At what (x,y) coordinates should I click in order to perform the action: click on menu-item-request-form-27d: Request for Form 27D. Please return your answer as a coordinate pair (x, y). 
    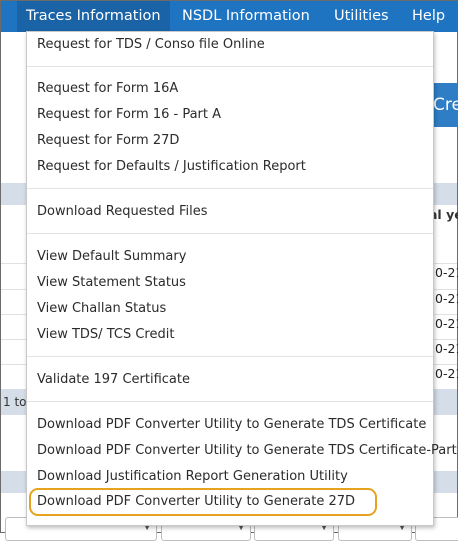
    Looking at the image, I should click on (108, 141).